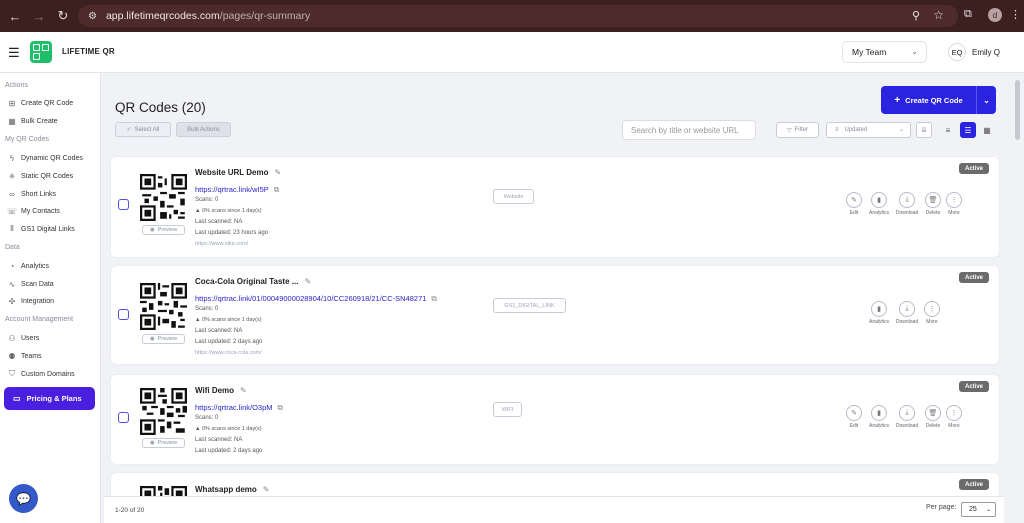  Describe the element at coordinates (41, 176) in the screenshot. I see `sidebar-item-static-qr-codes: ✳ Static QR Codes` at that location.